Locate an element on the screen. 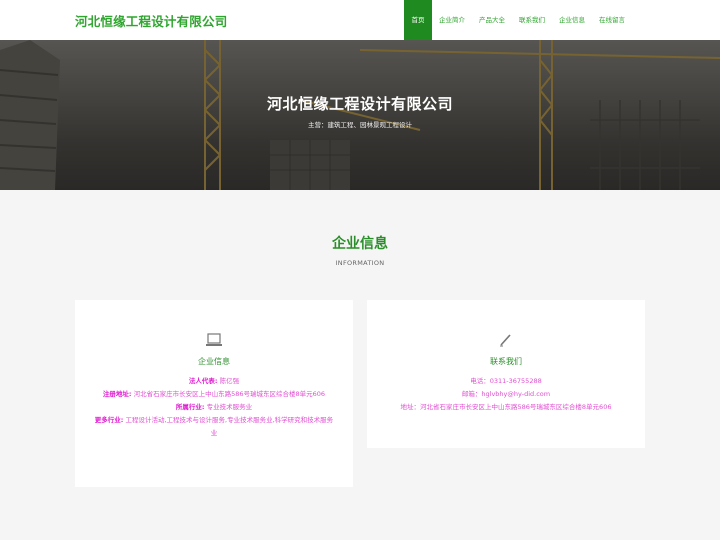 The height and width of the screenshot is (540, 720). nav-home: 首页 is located at coordinates (418, 20).